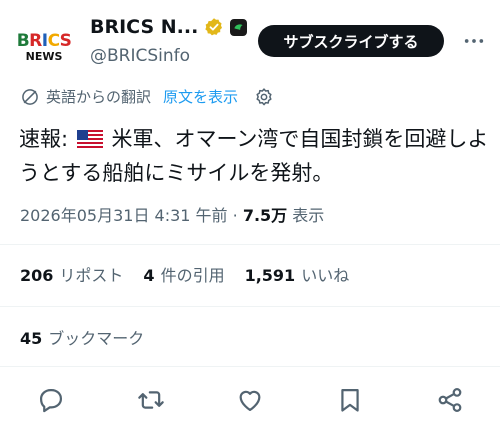  Describe the element at coordinates (31, 338) in the screenshot. I see `bookmarks-count: 45` at that location.